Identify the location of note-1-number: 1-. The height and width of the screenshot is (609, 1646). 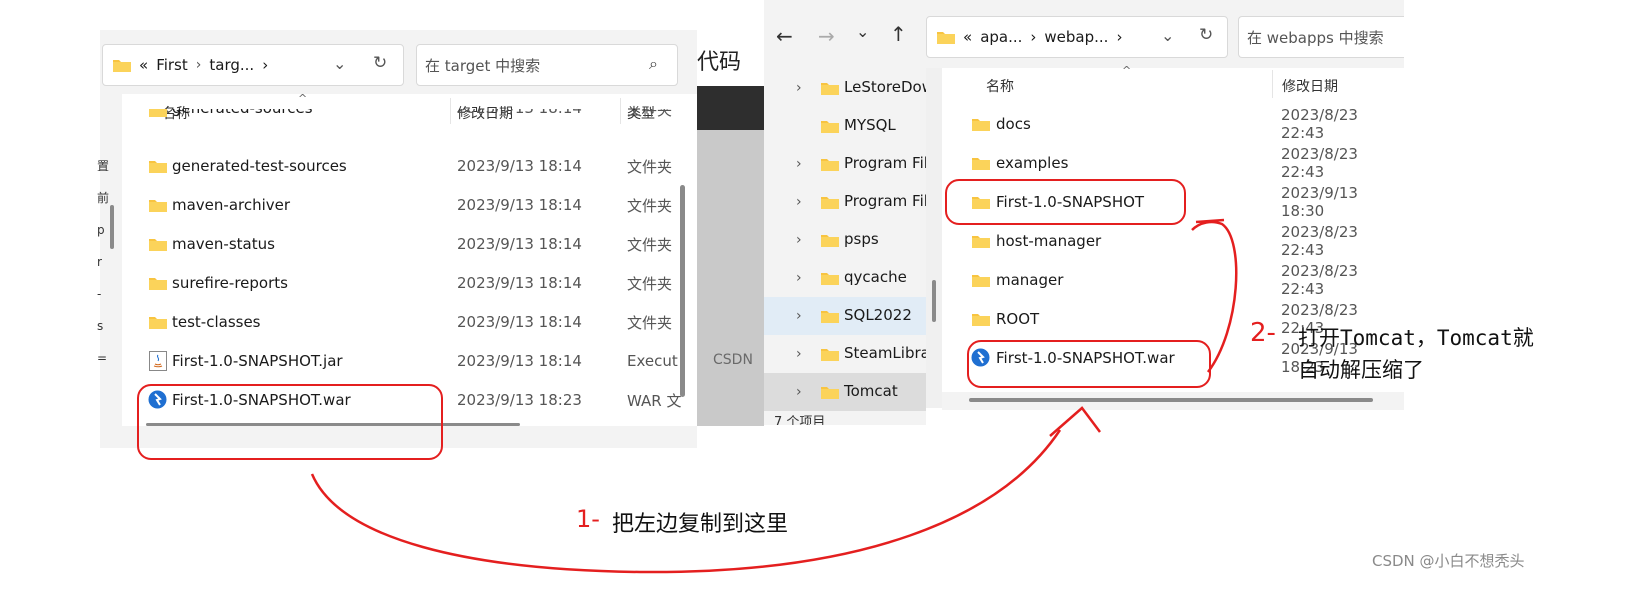
(588, 519).